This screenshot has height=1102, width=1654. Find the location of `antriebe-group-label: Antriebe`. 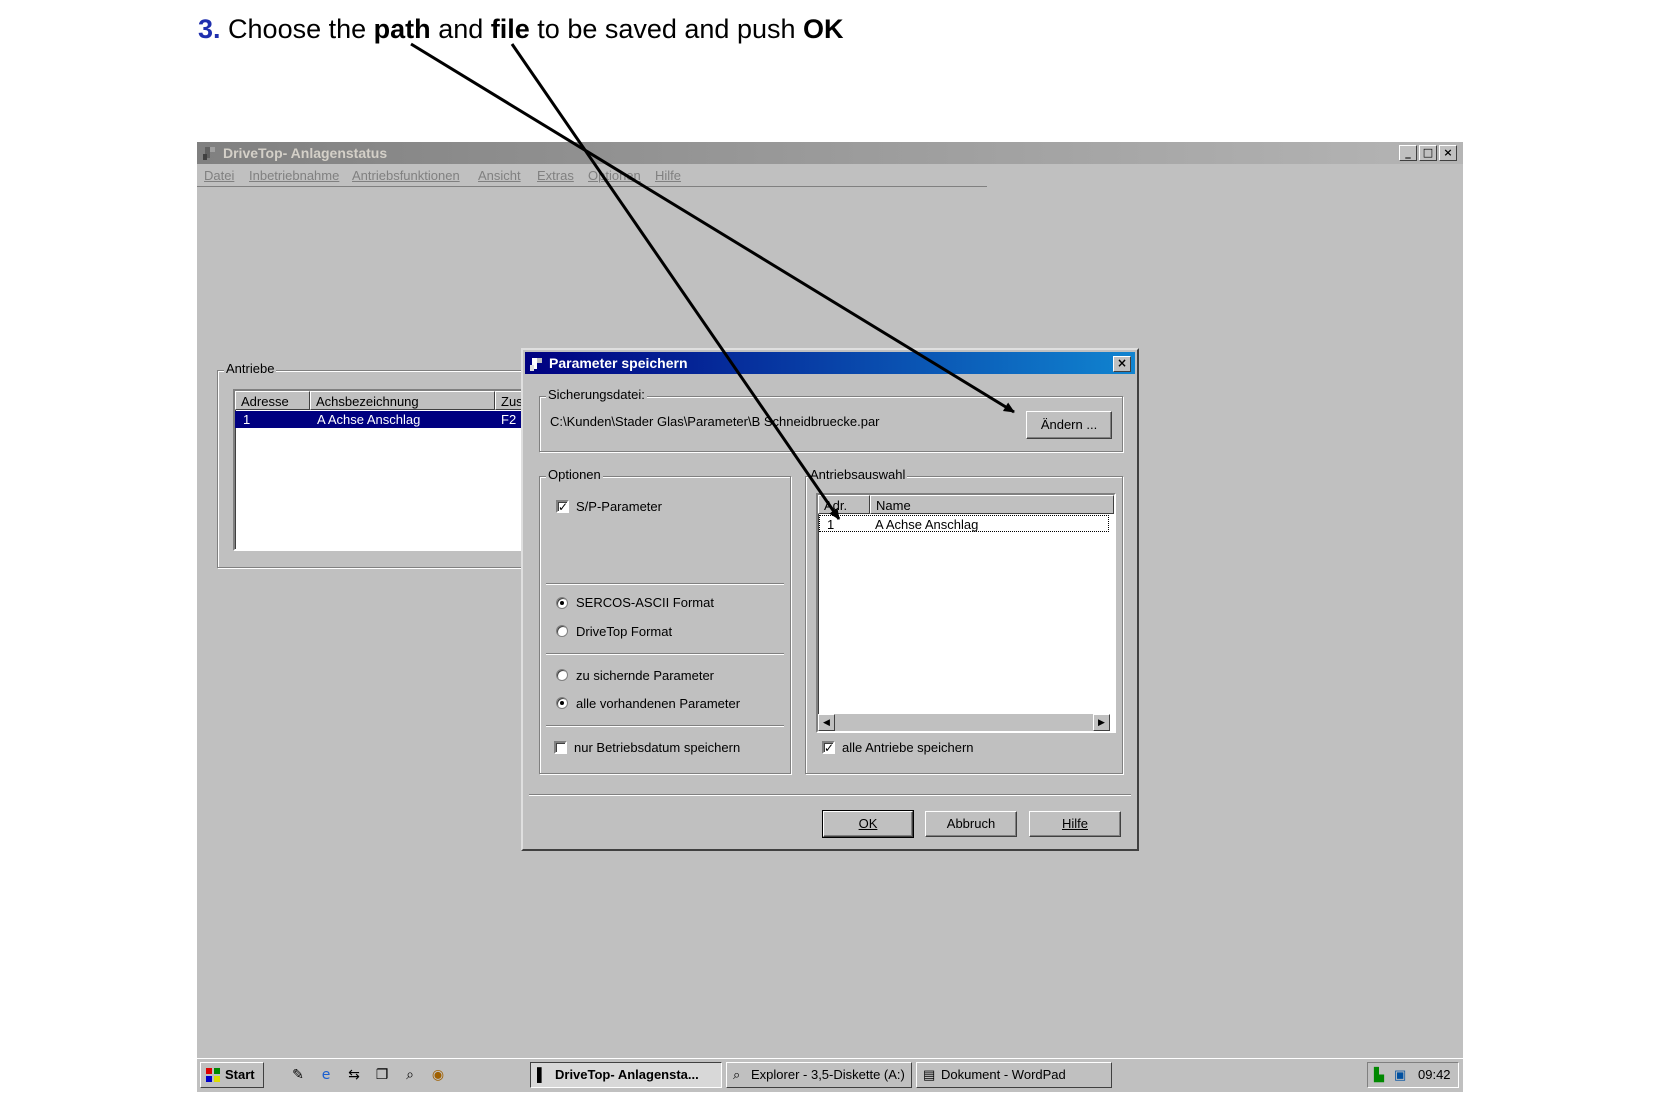

antriebe-group-label: Antriebe is located at coordinates (250, 368).